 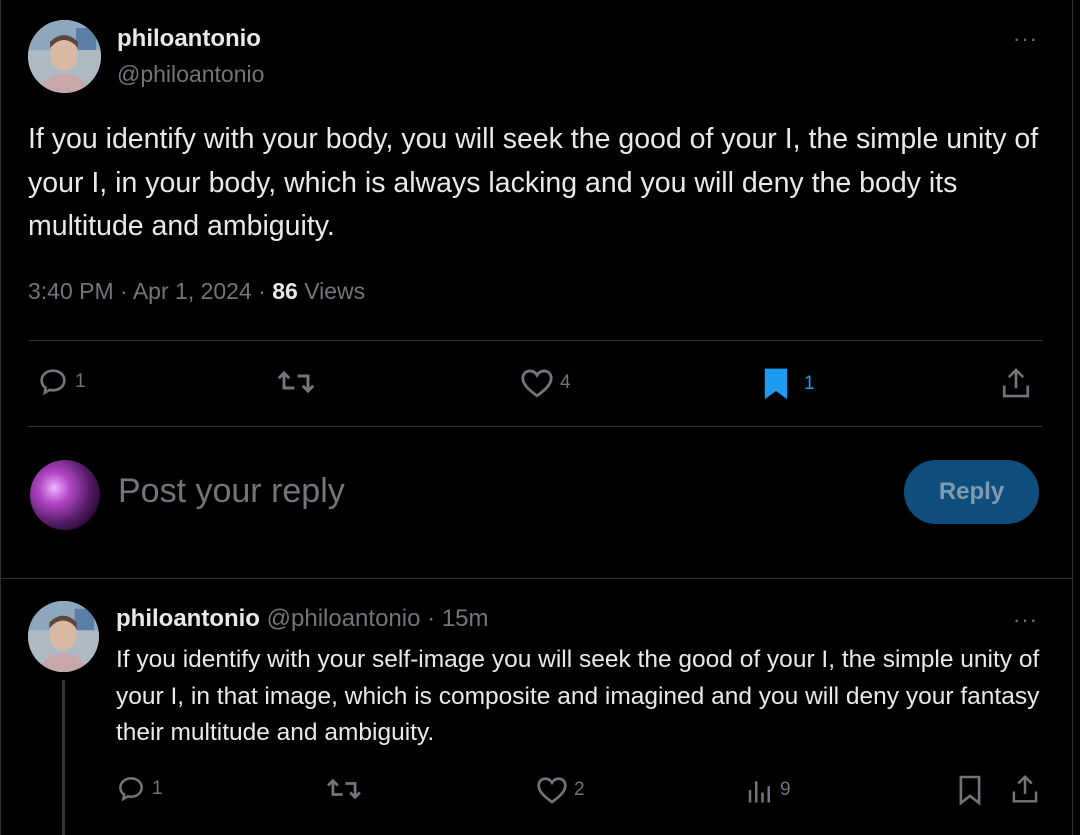 I want to click on reply-views-button: 9, so click(x=768, y=790).